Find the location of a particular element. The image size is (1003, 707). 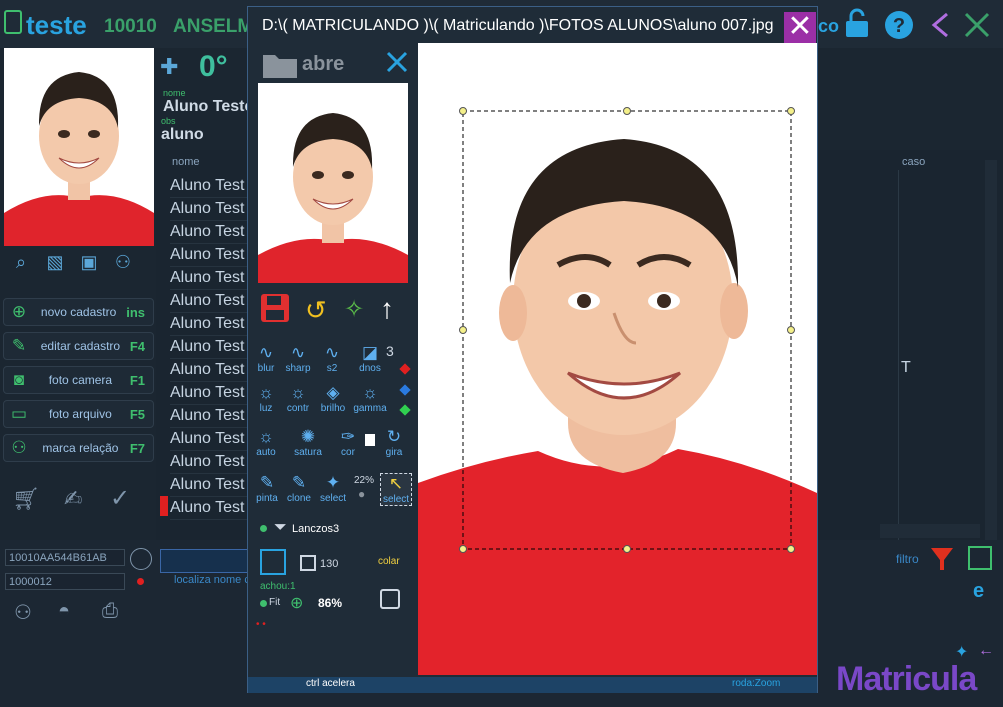

color-picker-control: ✑ cor is located at coordinates (348, 442).